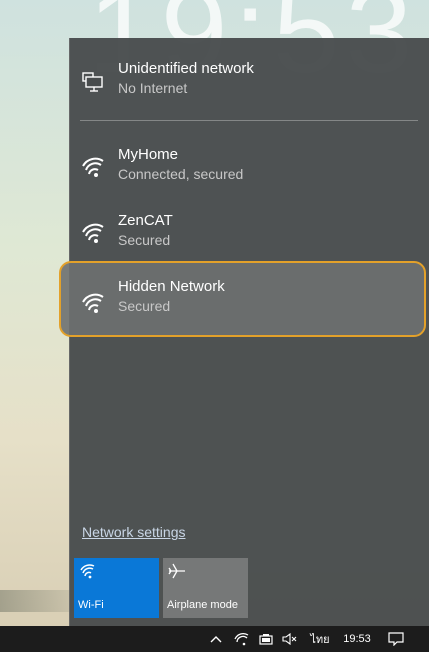  Describe the element at coordinates (266, 639) in the screenshot. I see `battery-icon` at that location.